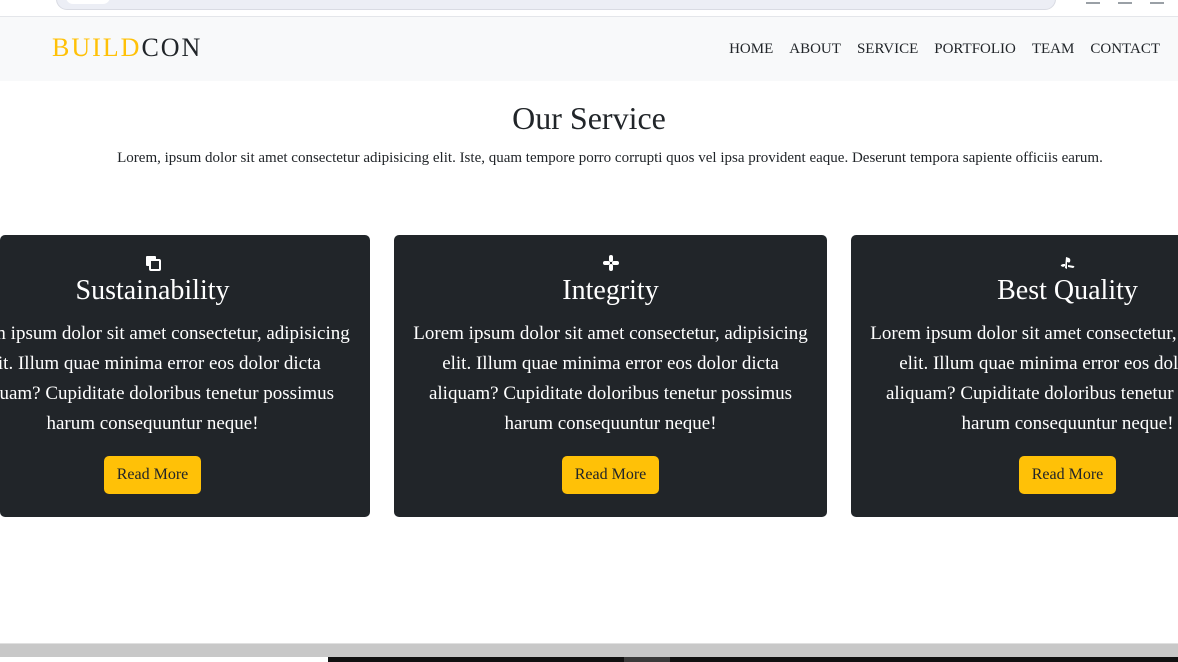  What do you see at coordinates (1068, 263) in the screenshot?
I see `playstation-icon` at bounding box center [1068, 263].